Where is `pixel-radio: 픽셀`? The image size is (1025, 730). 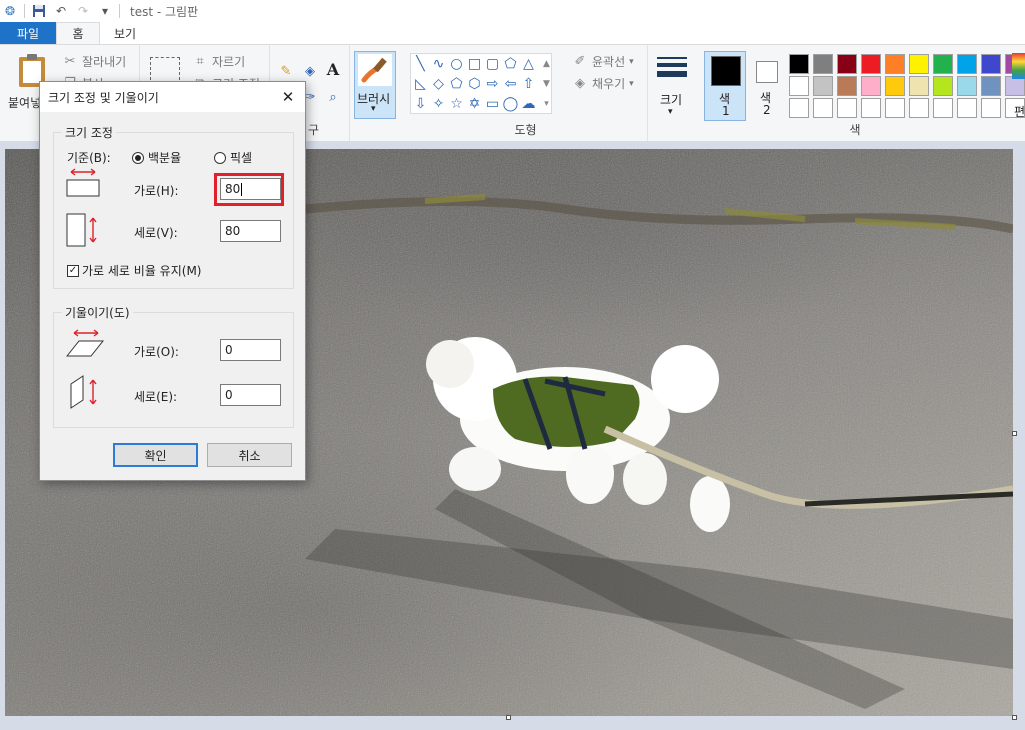
pixel-radio: 픽셀 is located at coordinates (233, 157).